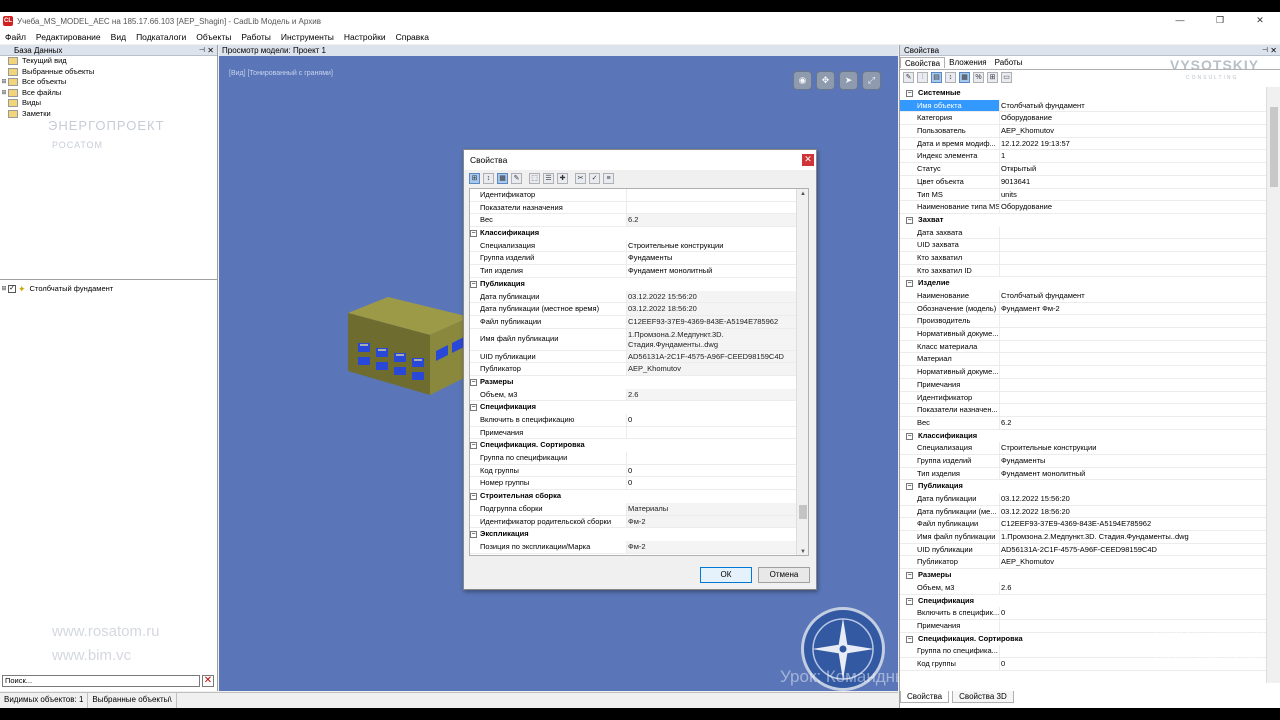  Describe the element at coordinates (108, 103) in the screenshot. I see `tree-item-views: Виды` at that location.